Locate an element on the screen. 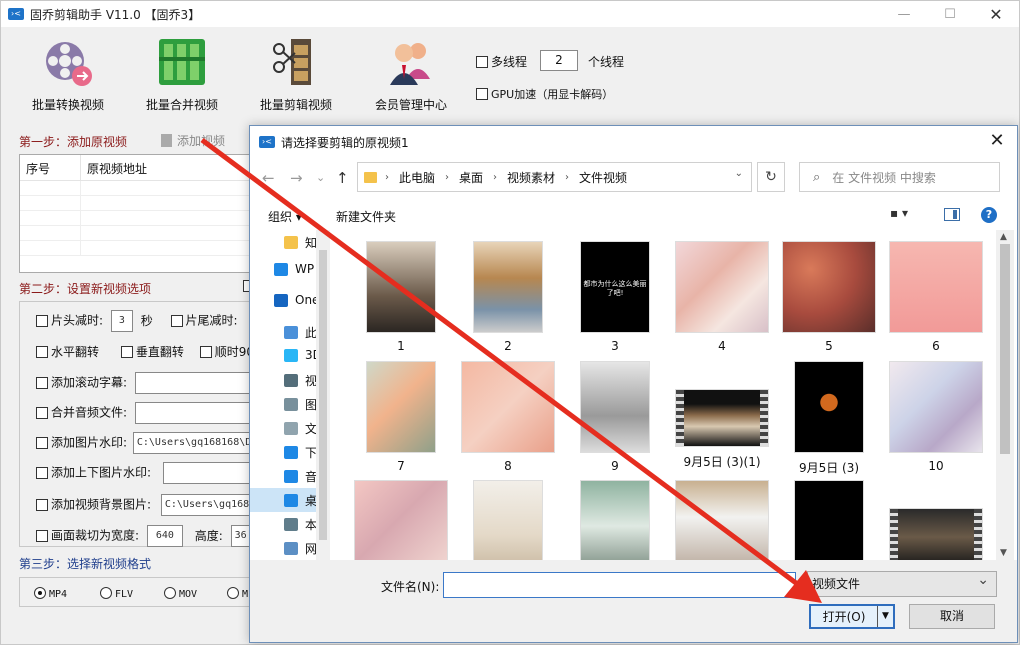  file-item: 5 is located at coordinates (829, 297).